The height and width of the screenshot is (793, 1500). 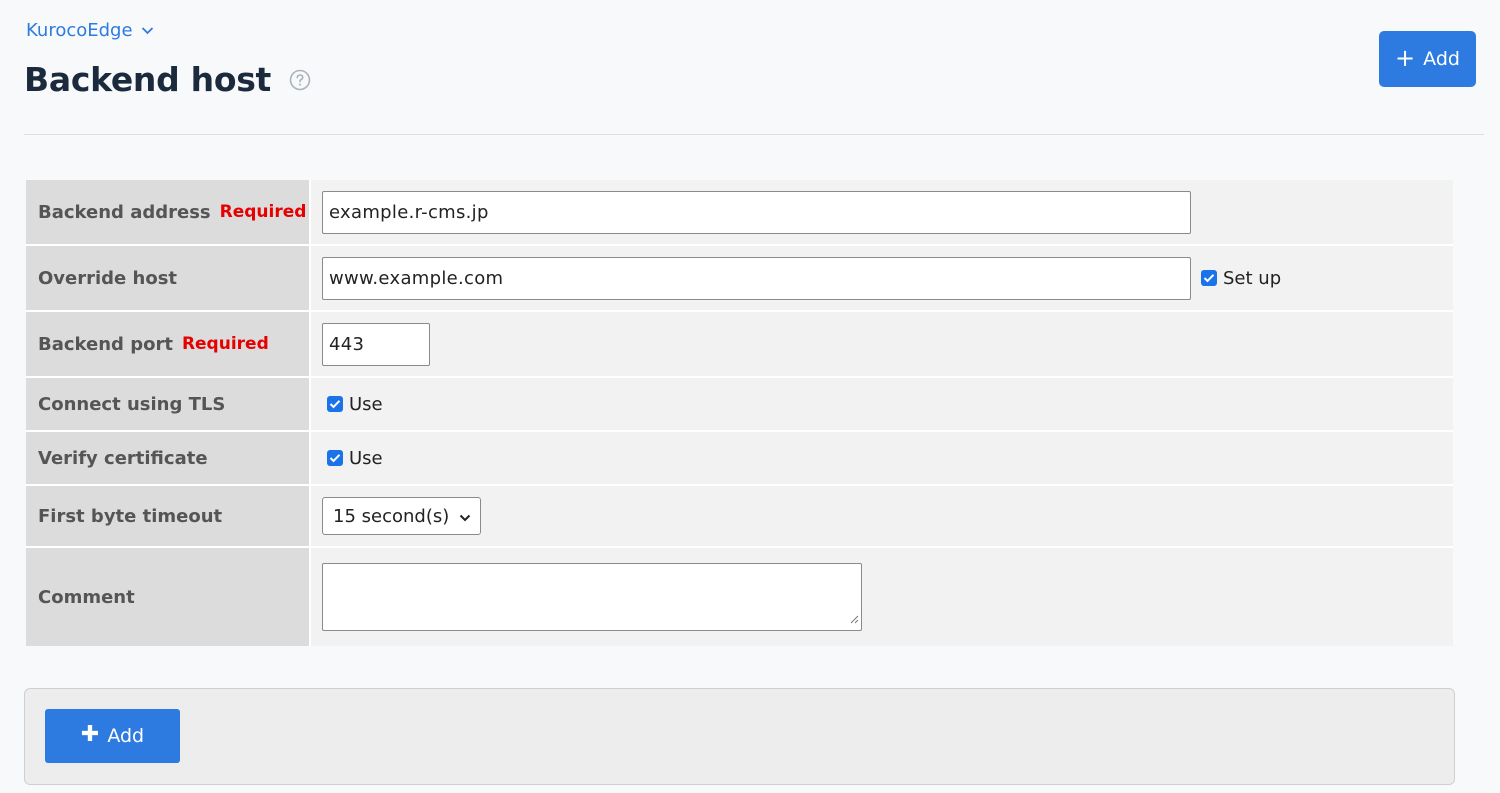 I want to click on connect-tls-checkbox: Use, so click(x=355, y=404).